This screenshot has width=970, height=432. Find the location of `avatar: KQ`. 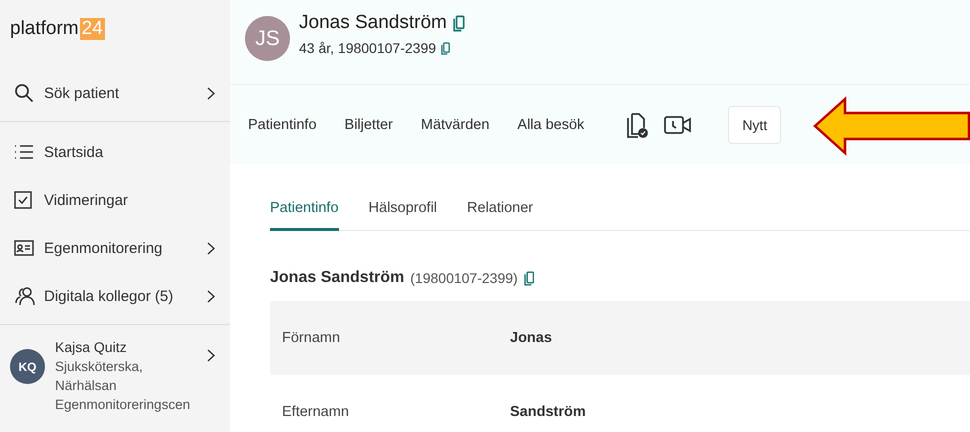

avatar: KQ is located at coordinates (27, 366).